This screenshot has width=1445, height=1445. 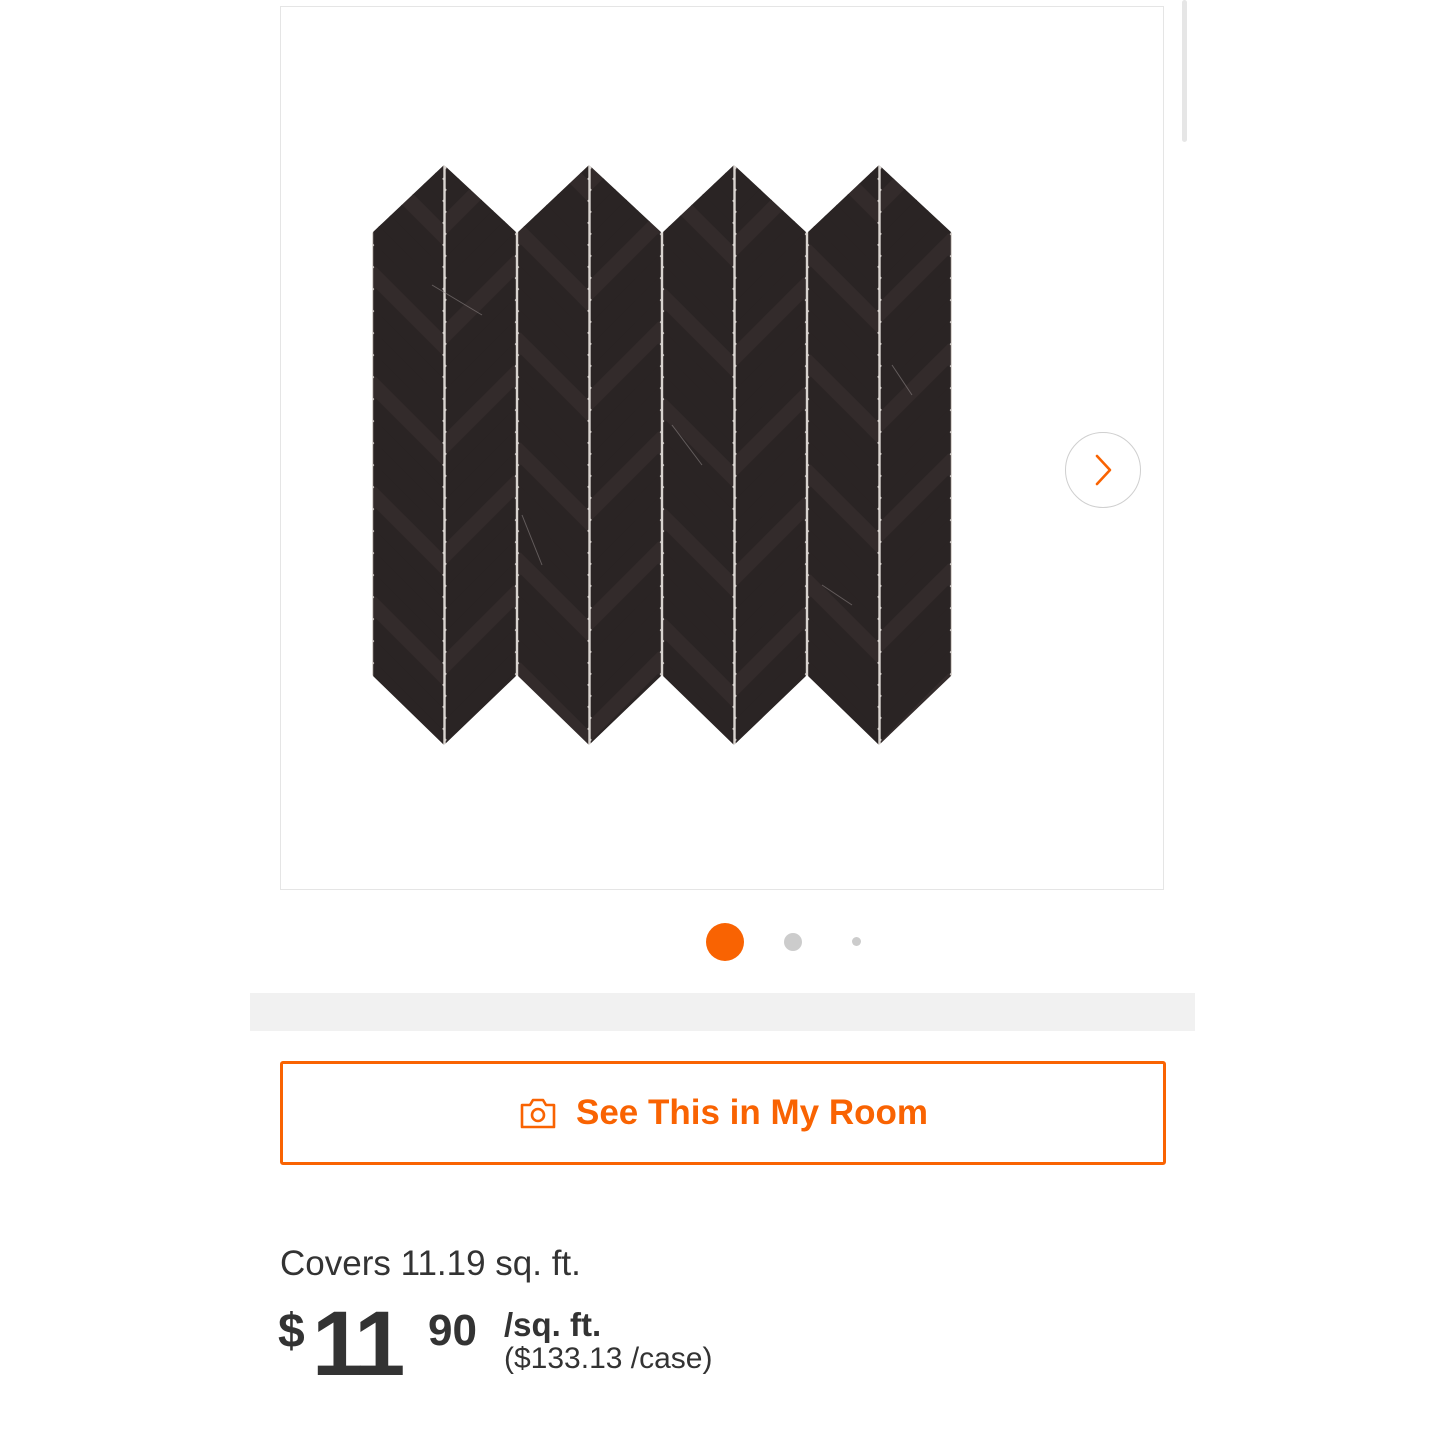 I want to click on price-block: $ 11 90 /sq. ft. ($133.13 /case), so click(x=578, y=1344).